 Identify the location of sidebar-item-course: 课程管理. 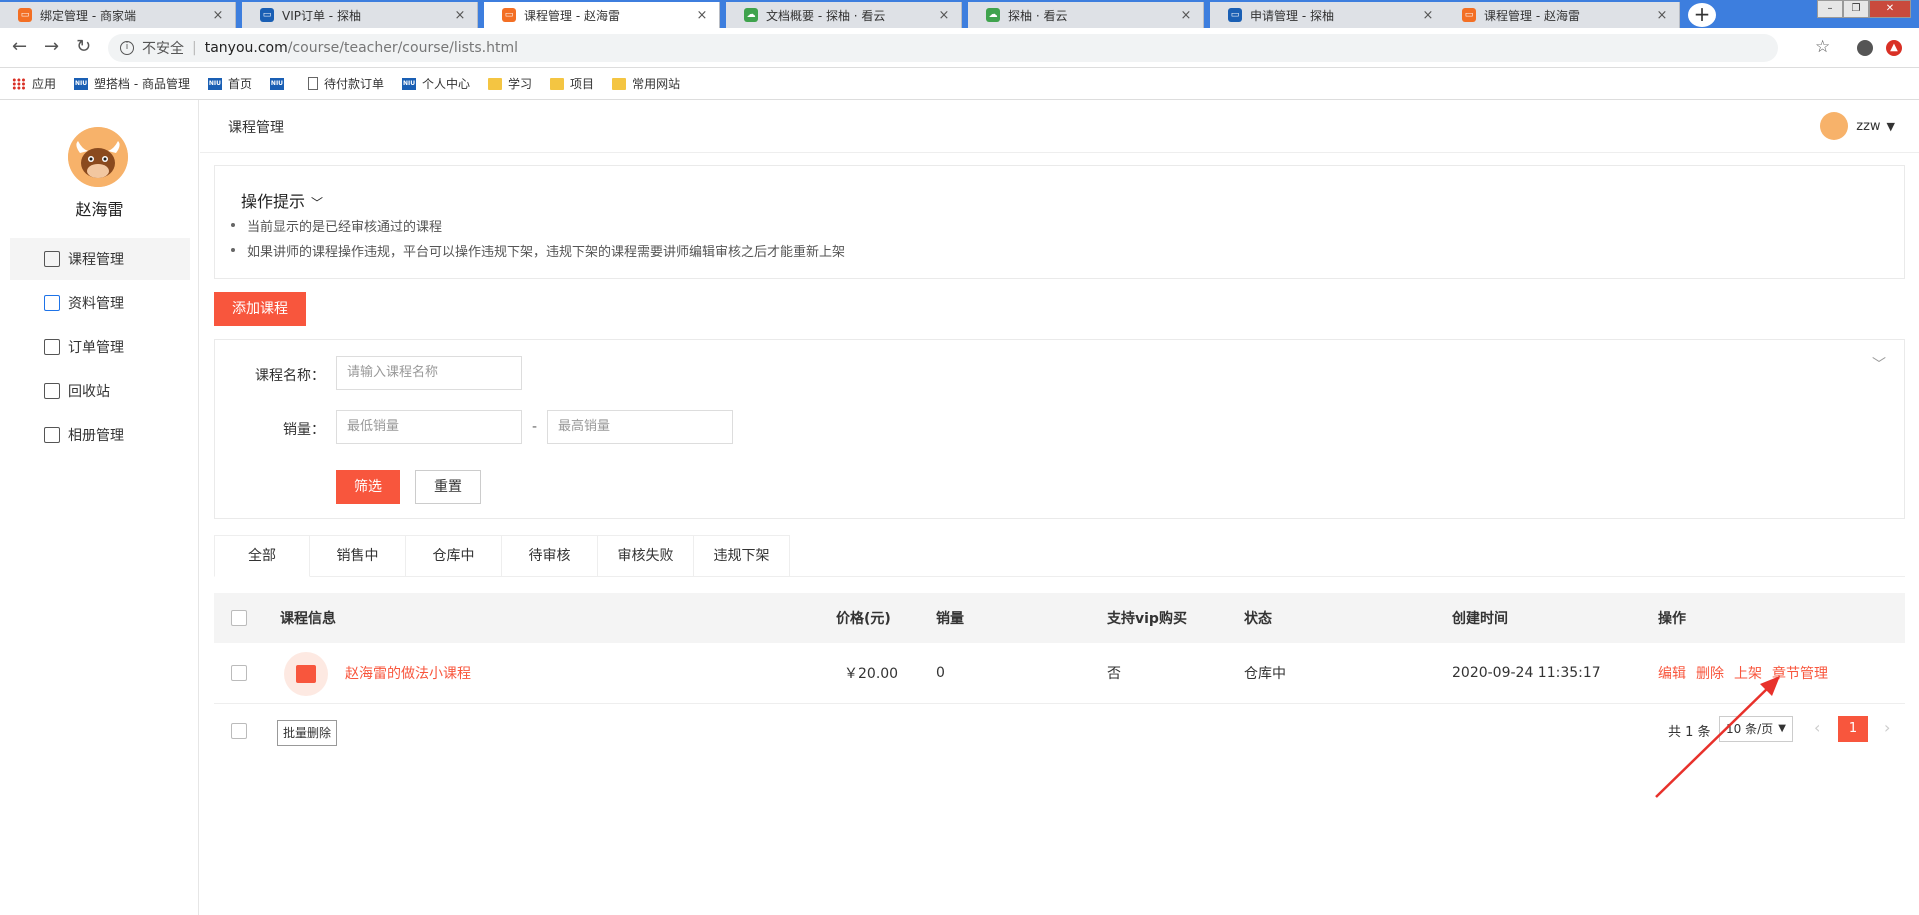
(100, 259).